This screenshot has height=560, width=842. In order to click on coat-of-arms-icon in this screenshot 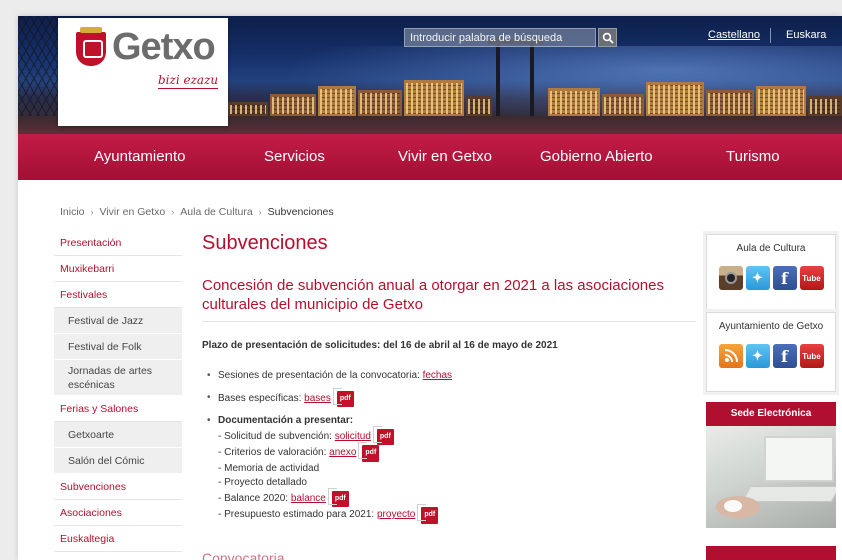, I will do `click(91, 46)`.